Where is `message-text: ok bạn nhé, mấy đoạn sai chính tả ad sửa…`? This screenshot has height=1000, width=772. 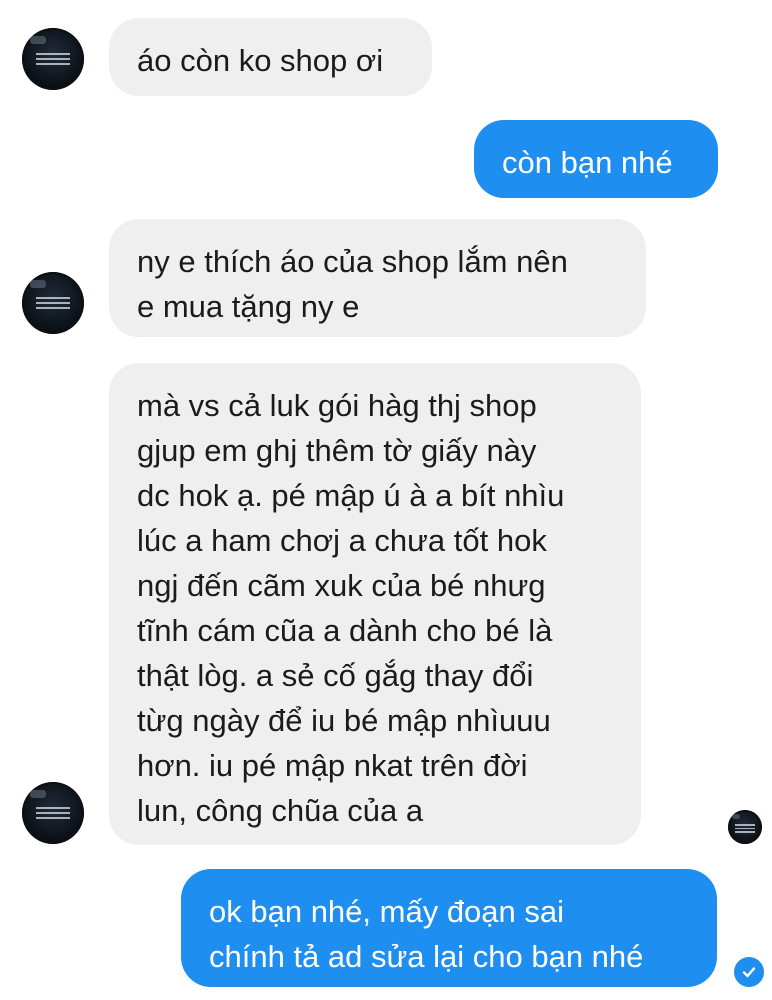 message-text: ok bạn nhé, mấy đoạn sai chính tả ad sửa… is located at coordinates (426, 934).